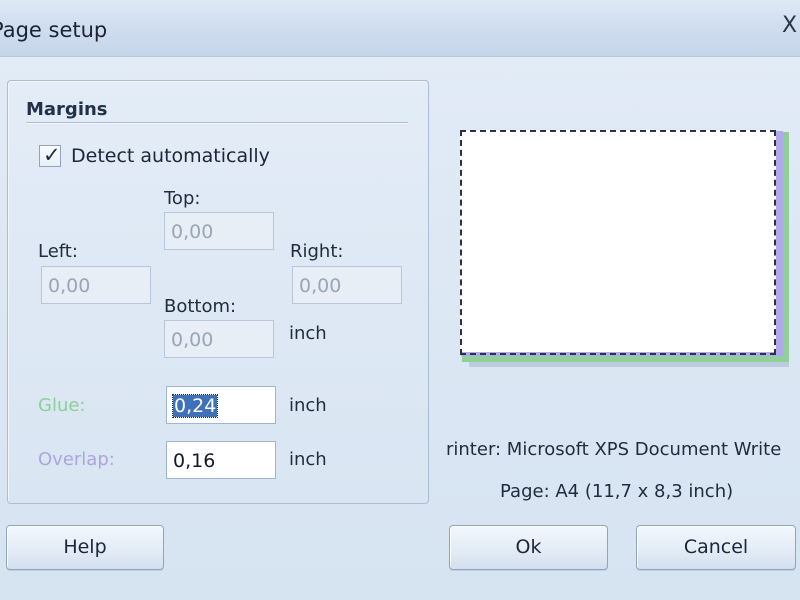 The image size is (800, 600). Describe the element at coordinates (400, 28) in the screenshot. I see `title-bar: Page setup X` at that location.